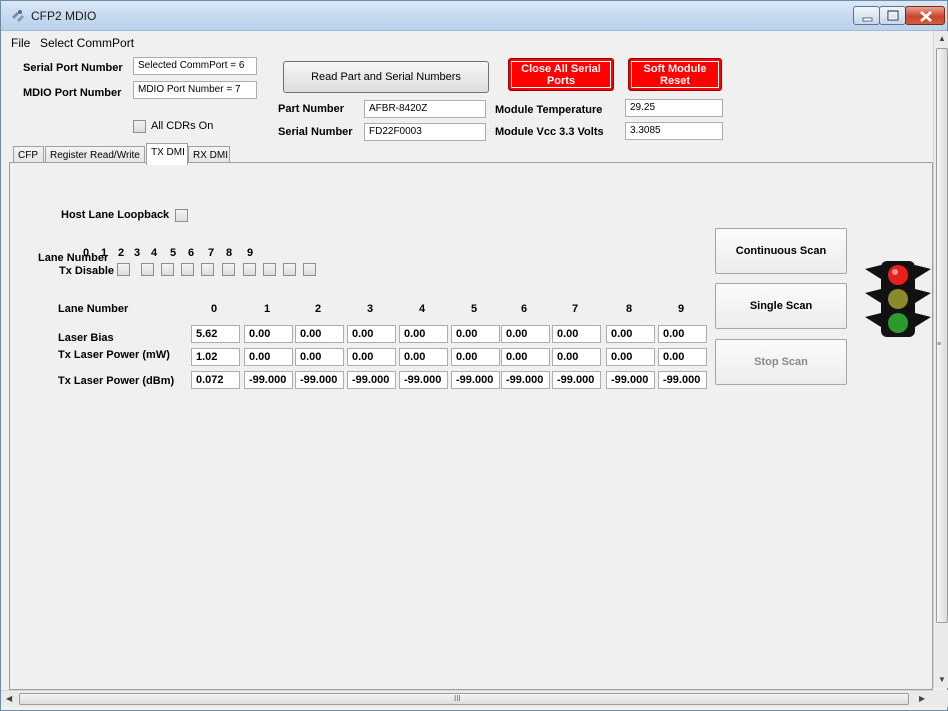 This screenshot has height=711, width=948. What do you see at coordinates (422, 309) in the screenshot?
I see `lane-column-header-4: 4` at bounding box center [422, 309].